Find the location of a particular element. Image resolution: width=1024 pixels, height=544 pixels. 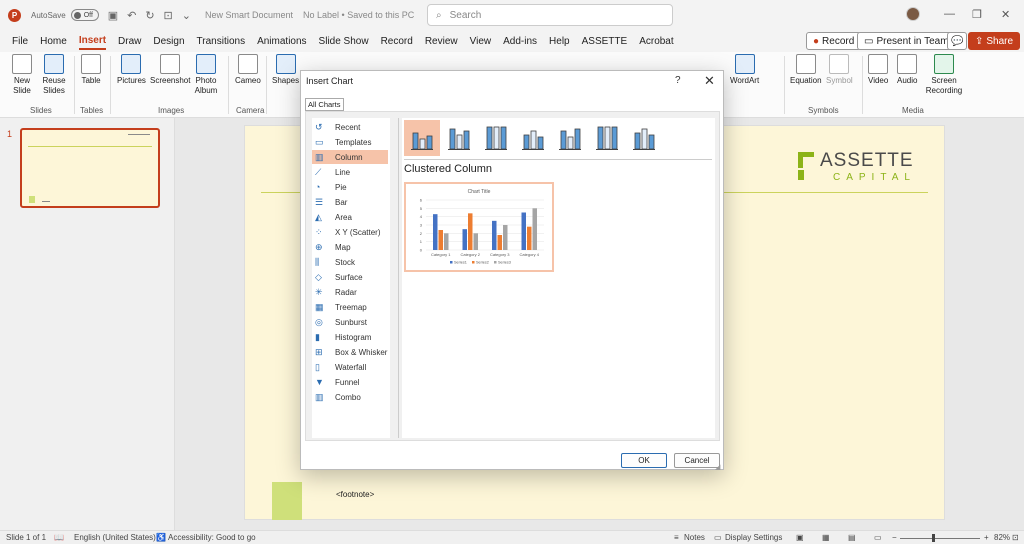

present-in-teams-button: ▭ Present in Teams is located at coordinates (909, 41).